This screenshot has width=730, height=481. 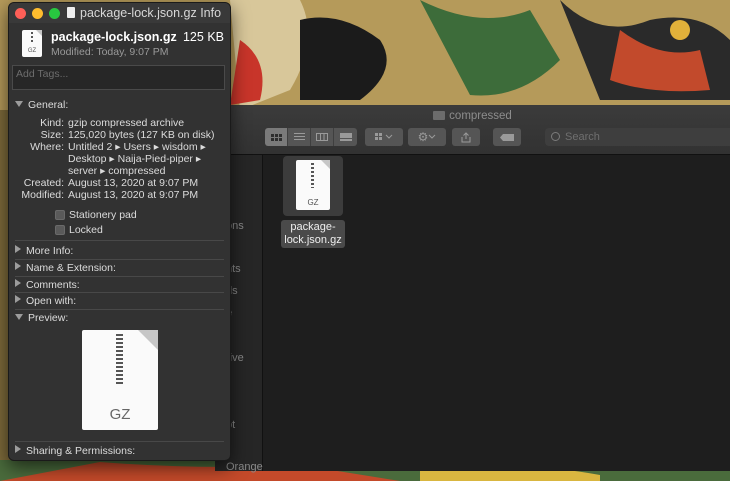 I want to click on tags-control, so click(x=507, y=137).